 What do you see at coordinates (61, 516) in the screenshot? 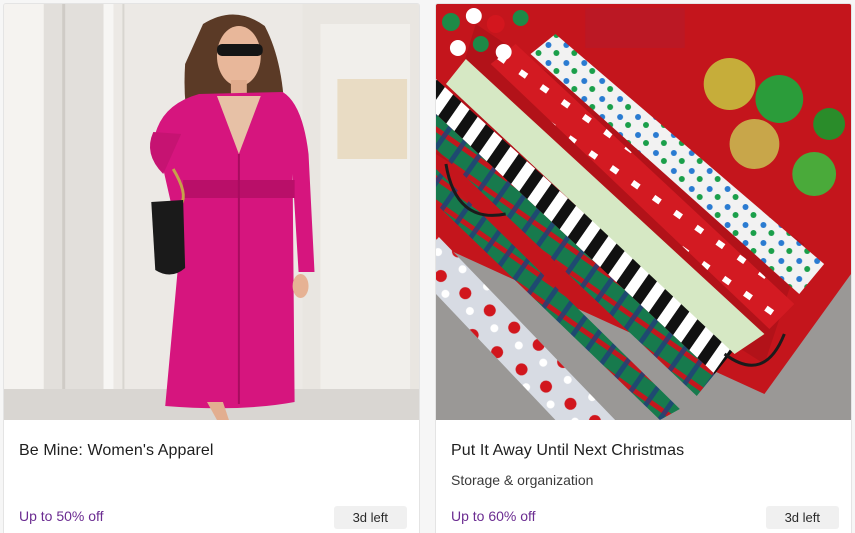
I see `deal-discount: Up to 50% off` at bounding box center [61, 516].